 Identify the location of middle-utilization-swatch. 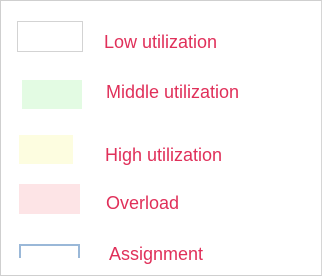
(52, 94).